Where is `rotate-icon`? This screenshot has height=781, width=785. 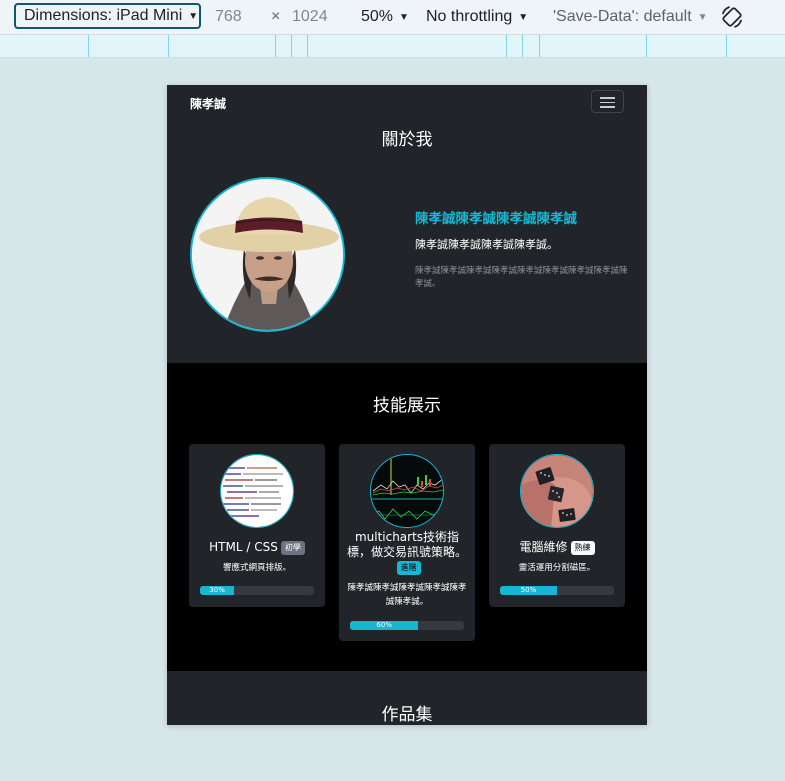 rotate-icon is located at coordinates (732, 17).